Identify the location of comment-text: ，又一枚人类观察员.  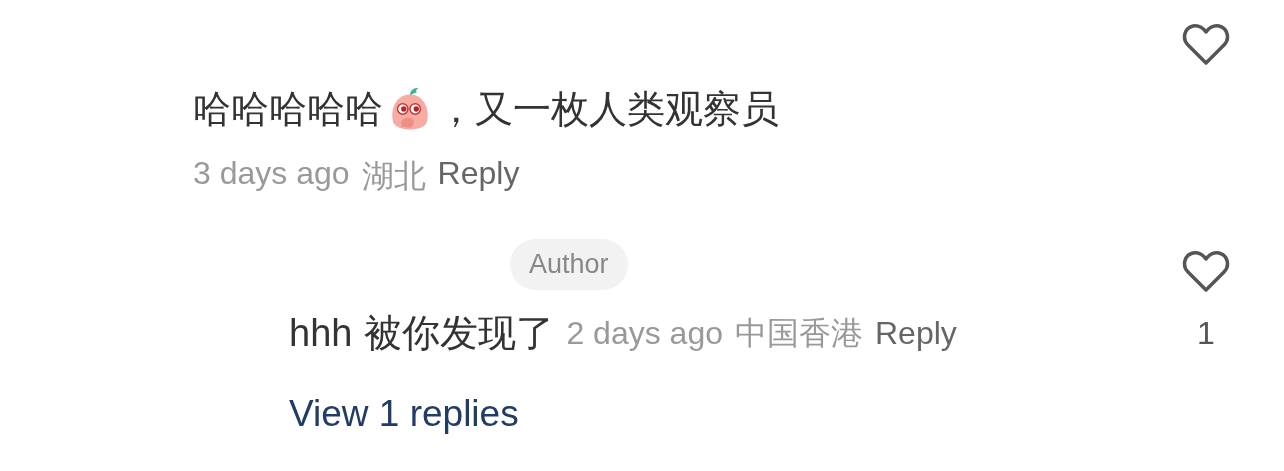
(608, 109).